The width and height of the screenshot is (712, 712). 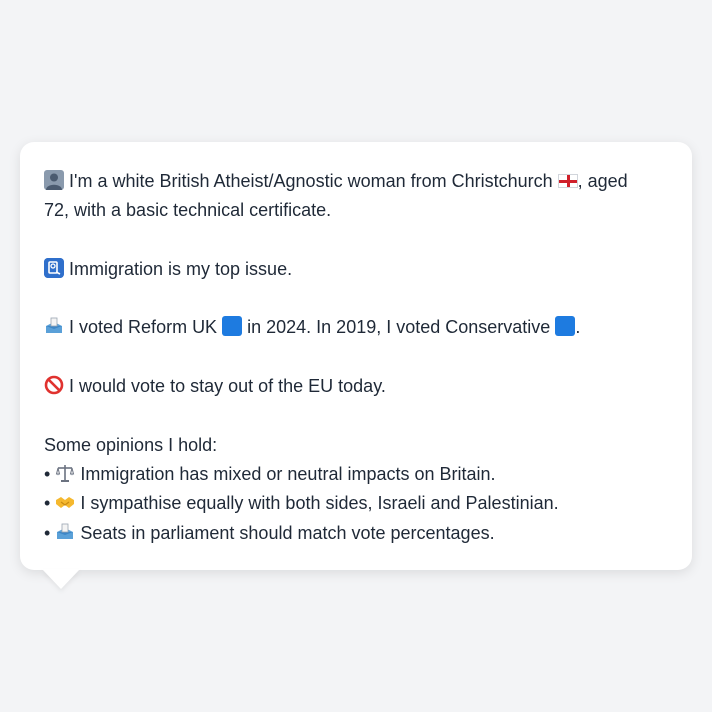 I want to click on handshake-icon, so click(x=65, y=503).